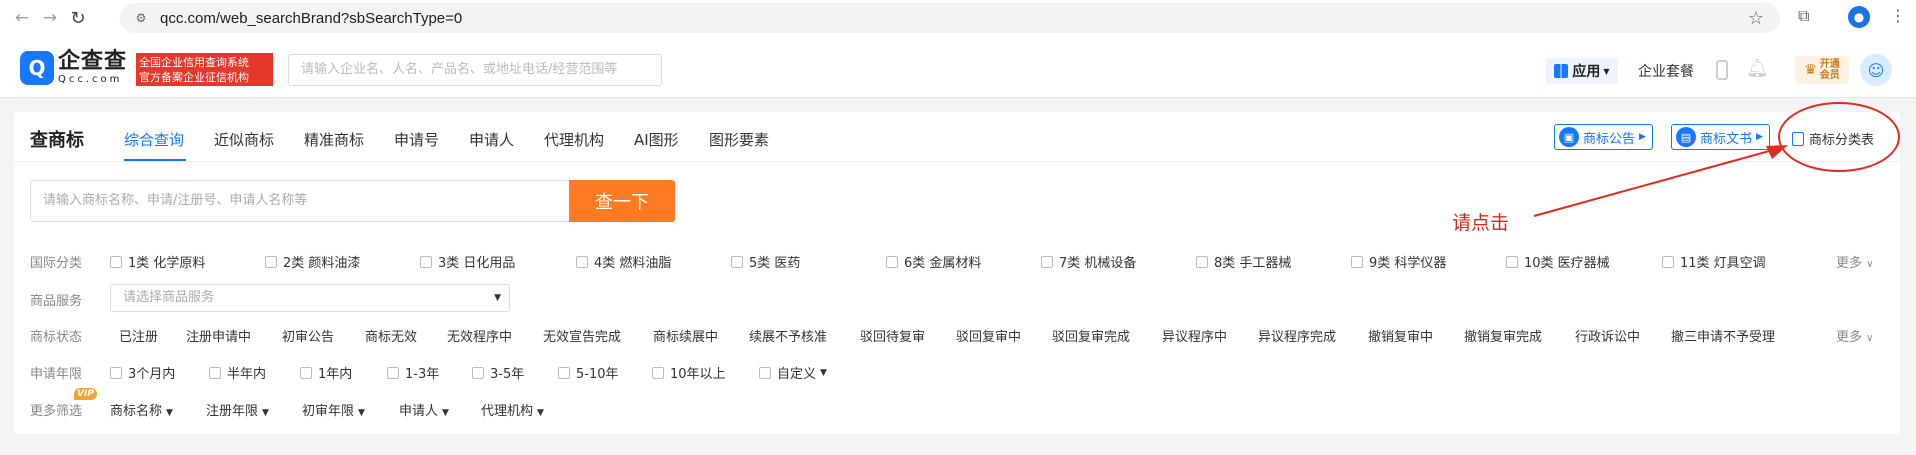  I want to click on header-search-input: 请输入企业名、人名、产品名、或地址电话/经营范围等, so click(475, 70).